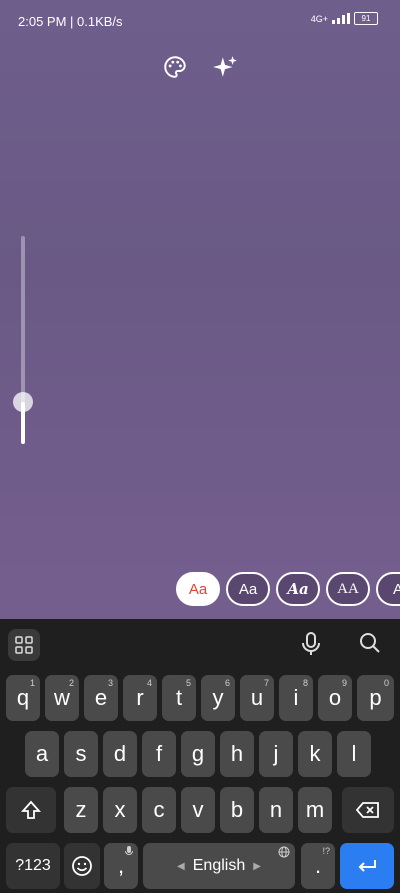 The image size is (400, 893). What do you see at coordinates (179, 698) in the screenshot?
I see `key-t: t5` at bounding box center [179, 698].